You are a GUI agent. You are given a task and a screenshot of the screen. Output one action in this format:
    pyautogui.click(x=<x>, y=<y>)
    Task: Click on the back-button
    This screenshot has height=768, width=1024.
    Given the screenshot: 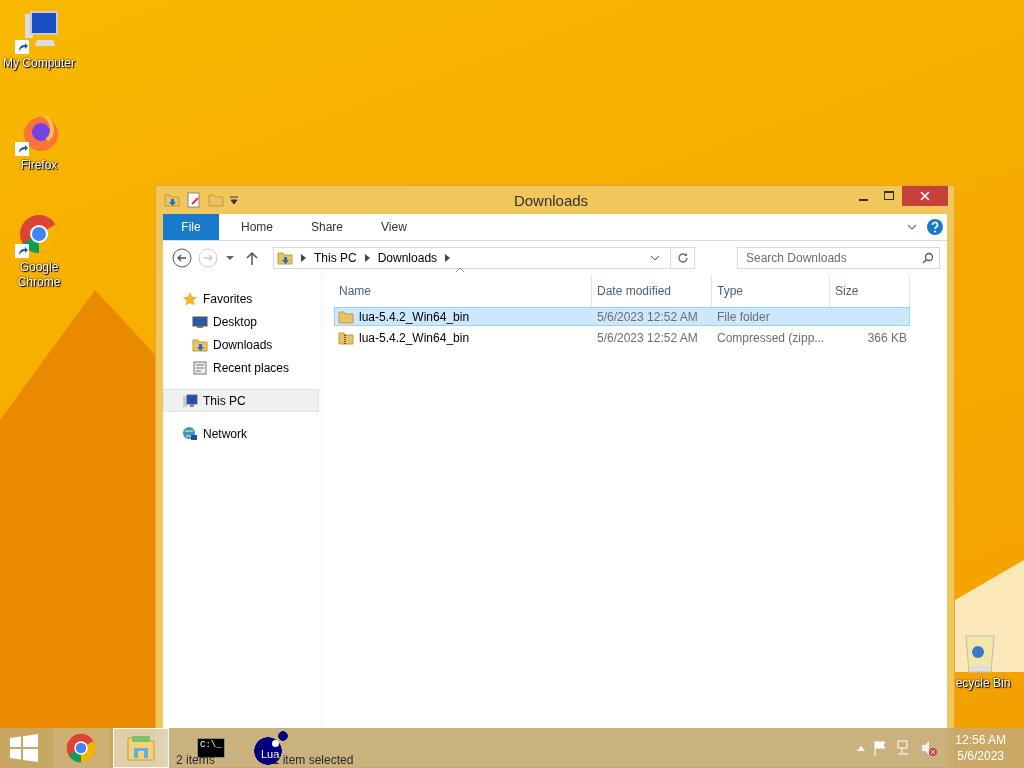 What is the action you would take?
    pyautogui.click(x=182, y=258)
    